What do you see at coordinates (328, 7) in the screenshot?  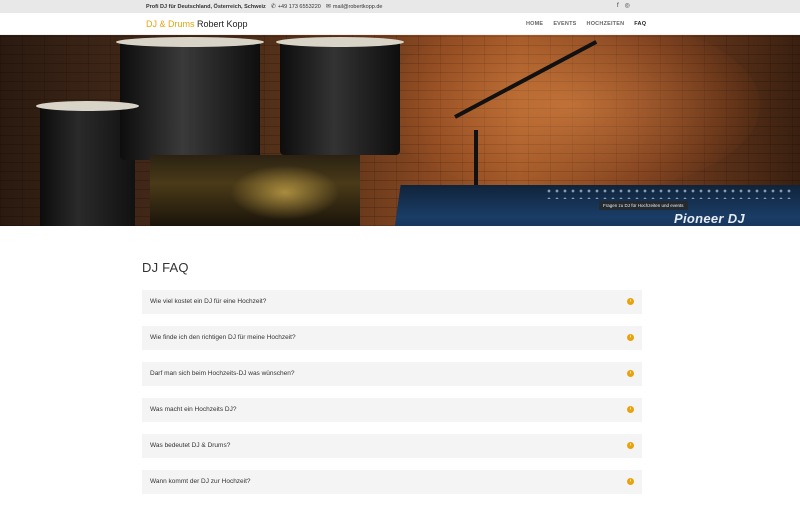 I see `mail-icon: ✉` at bounding box center [328, 7].